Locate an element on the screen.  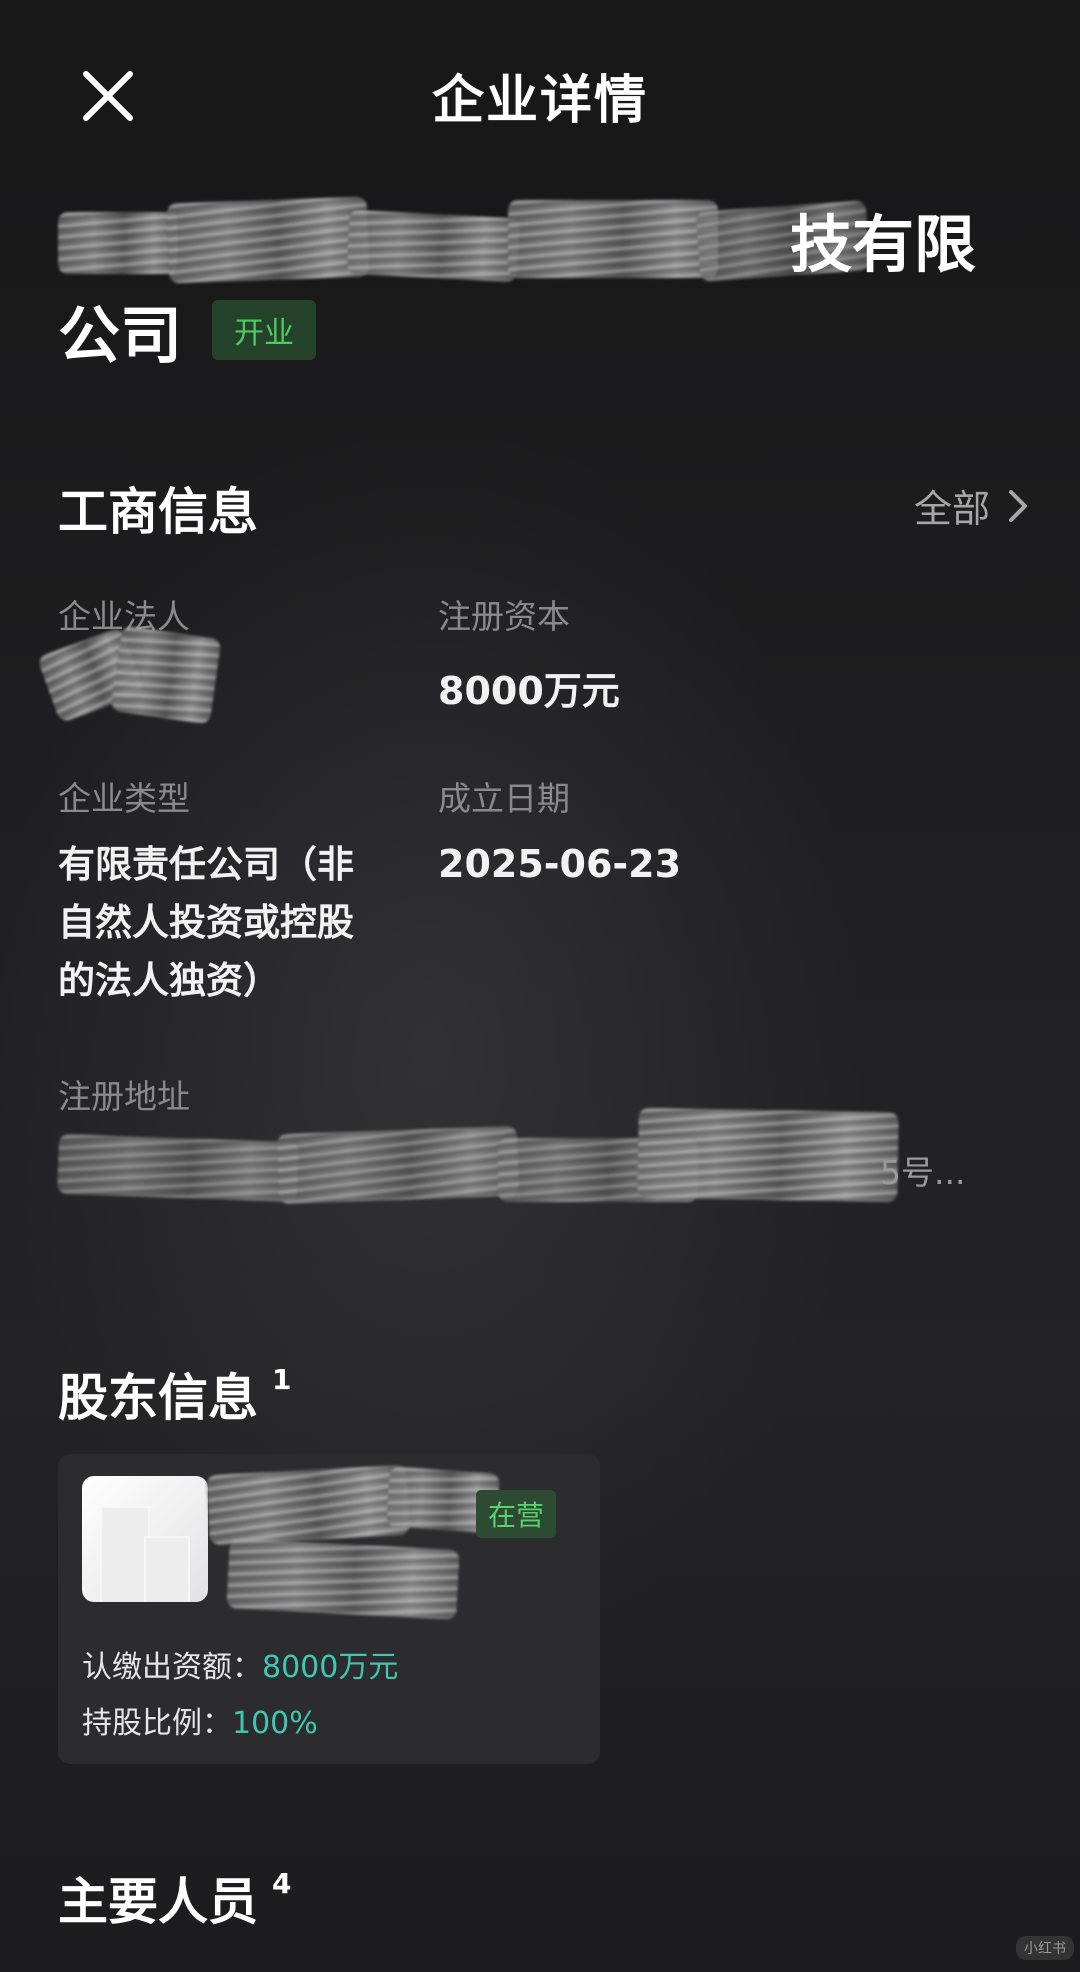
registered-capital-label: 注册资本 is located at coordinates (504, 616).